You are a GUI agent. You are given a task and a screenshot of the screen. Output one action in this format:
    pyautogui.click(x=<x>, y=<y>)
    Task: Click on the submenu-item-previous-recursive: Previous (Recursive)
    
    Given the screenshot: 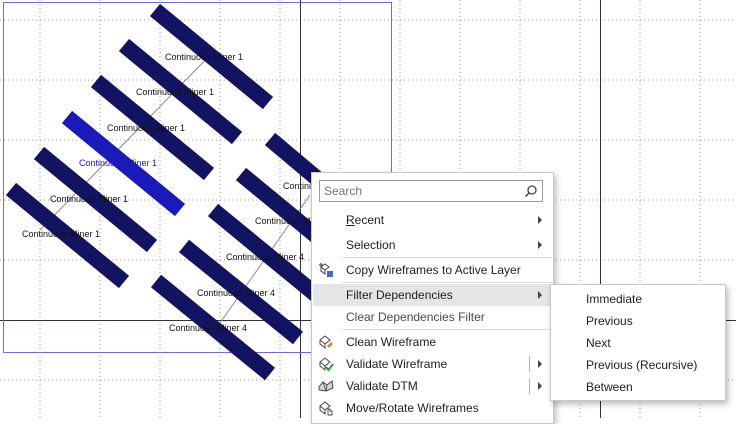 What is the action you would take?
    pyautogui.click(x=638, y=364)
    